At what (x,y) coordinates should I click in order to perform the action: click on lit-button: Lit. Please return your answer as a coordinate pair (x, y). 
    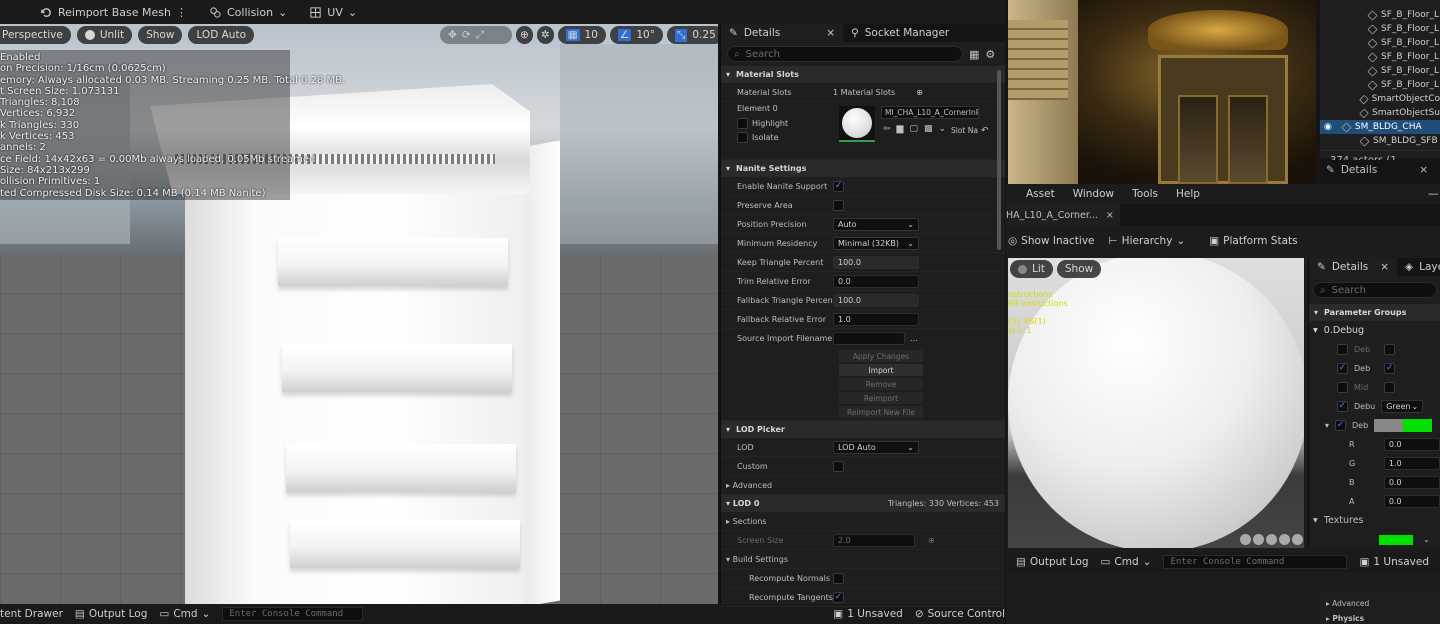
    Looking at the image, I should click on (1031, 269).